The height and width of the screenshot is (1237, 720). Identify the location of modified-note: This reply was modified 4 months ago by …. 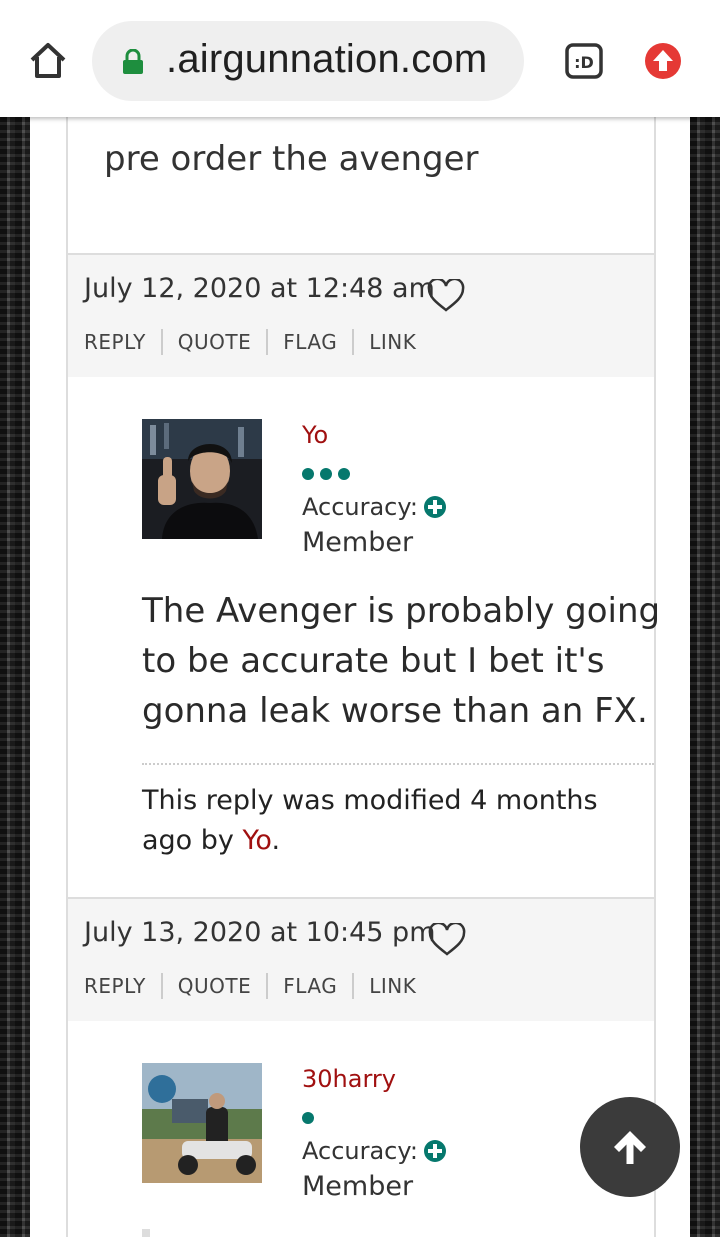
(398, 812).